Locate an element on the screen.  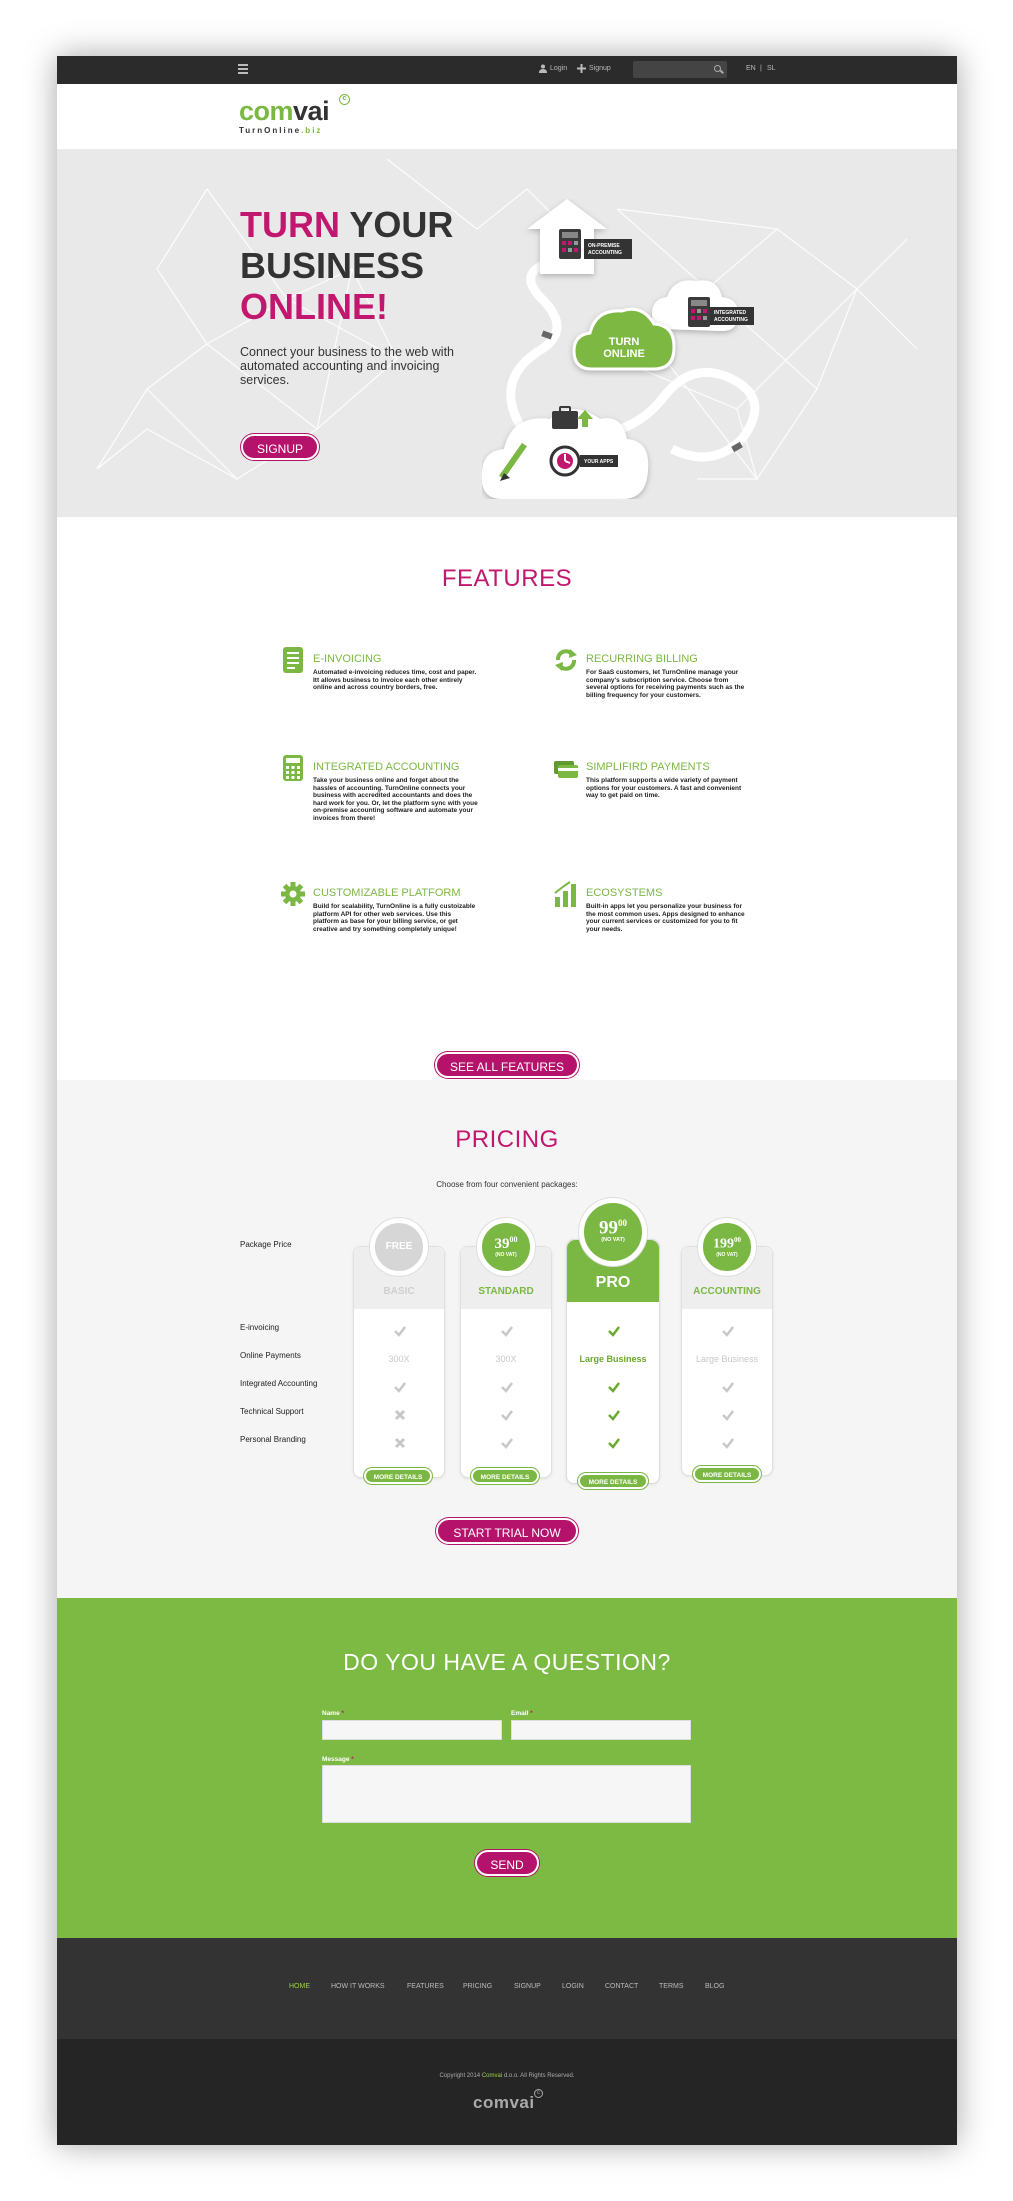
top-bar: Login Signup EN | SL is located at coordinates (507, 70).